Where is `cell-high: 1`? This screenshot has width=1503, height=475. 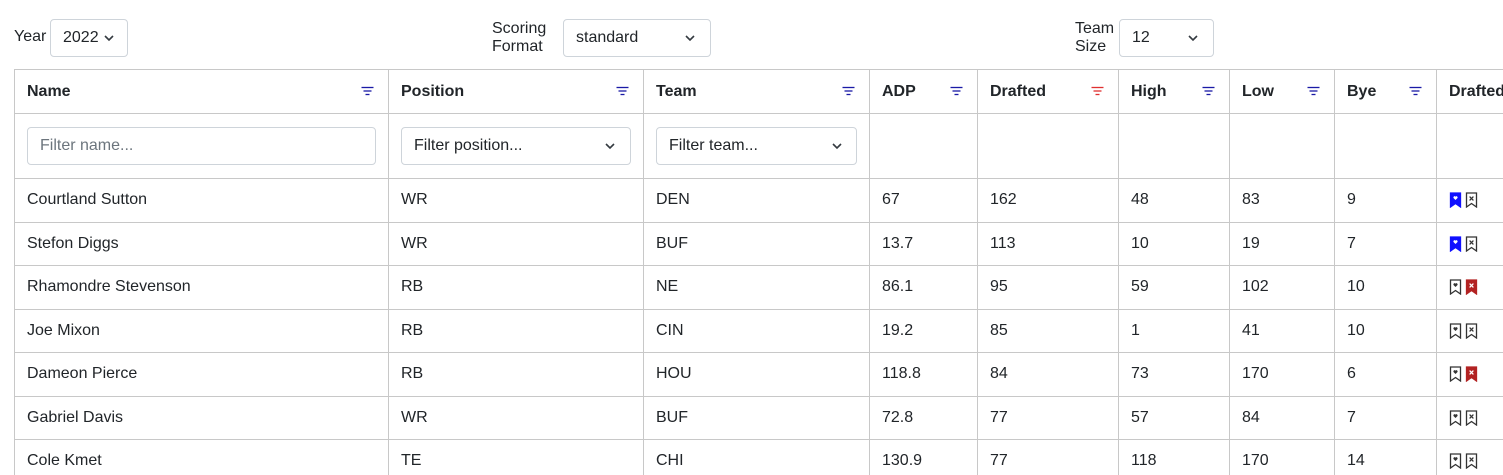 cell-high: 1 is located at coordinates (1174, 330).